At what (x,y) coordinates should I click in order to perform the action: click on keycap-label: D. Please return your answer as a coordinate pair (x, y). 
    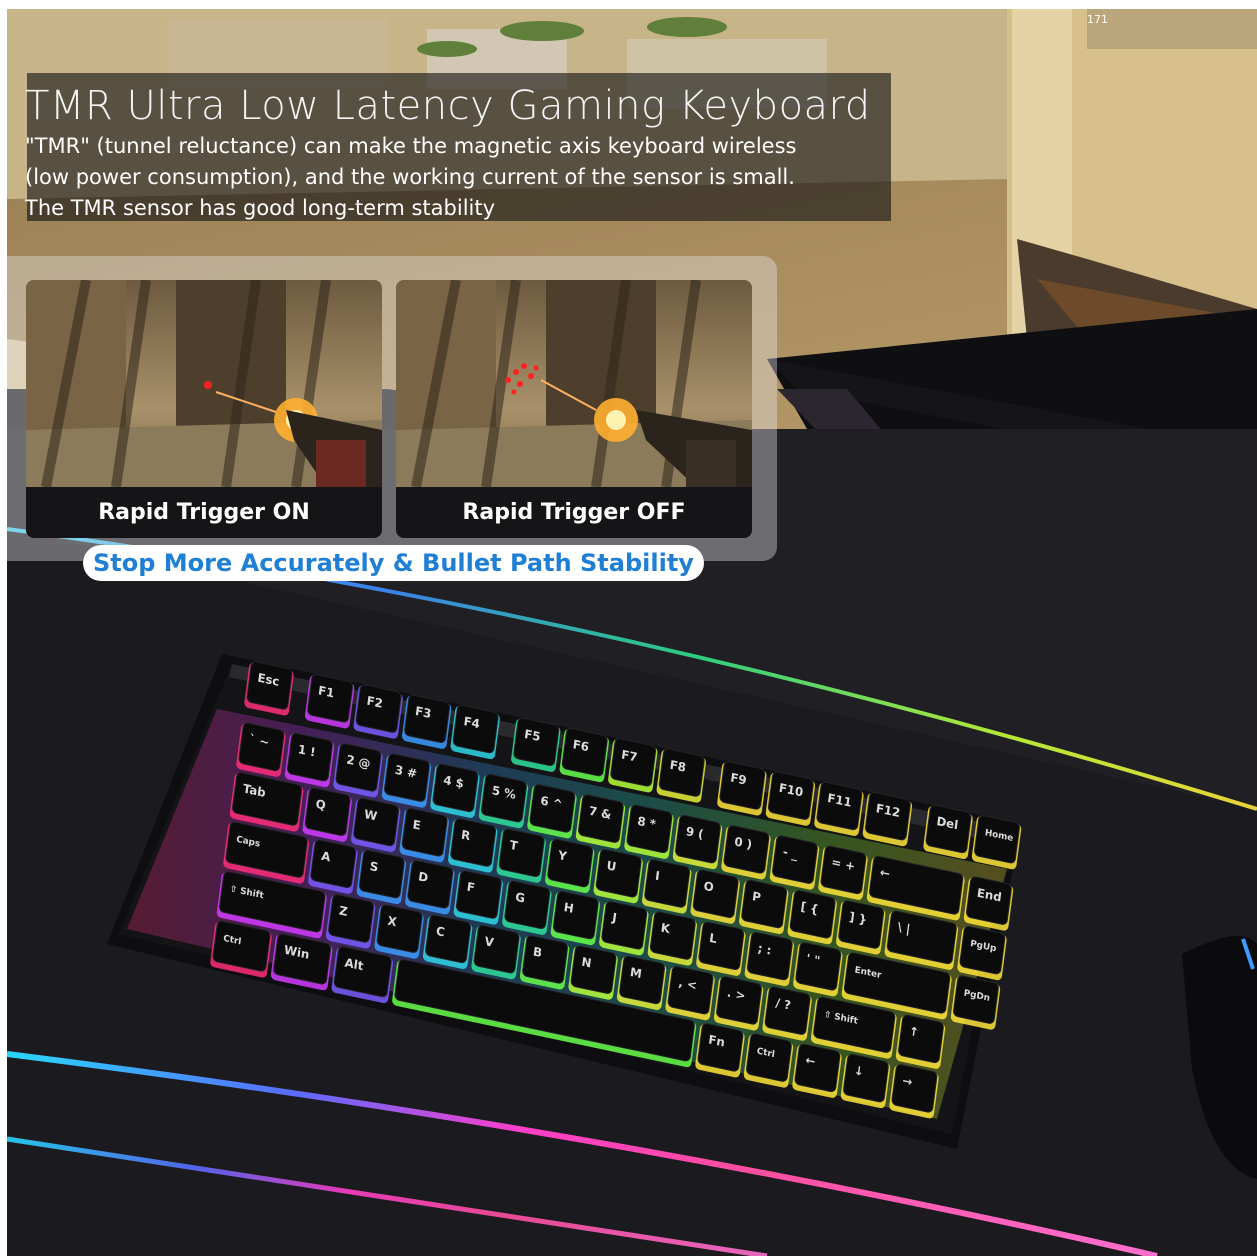
    Looking at the image, I should click on (424, 877).